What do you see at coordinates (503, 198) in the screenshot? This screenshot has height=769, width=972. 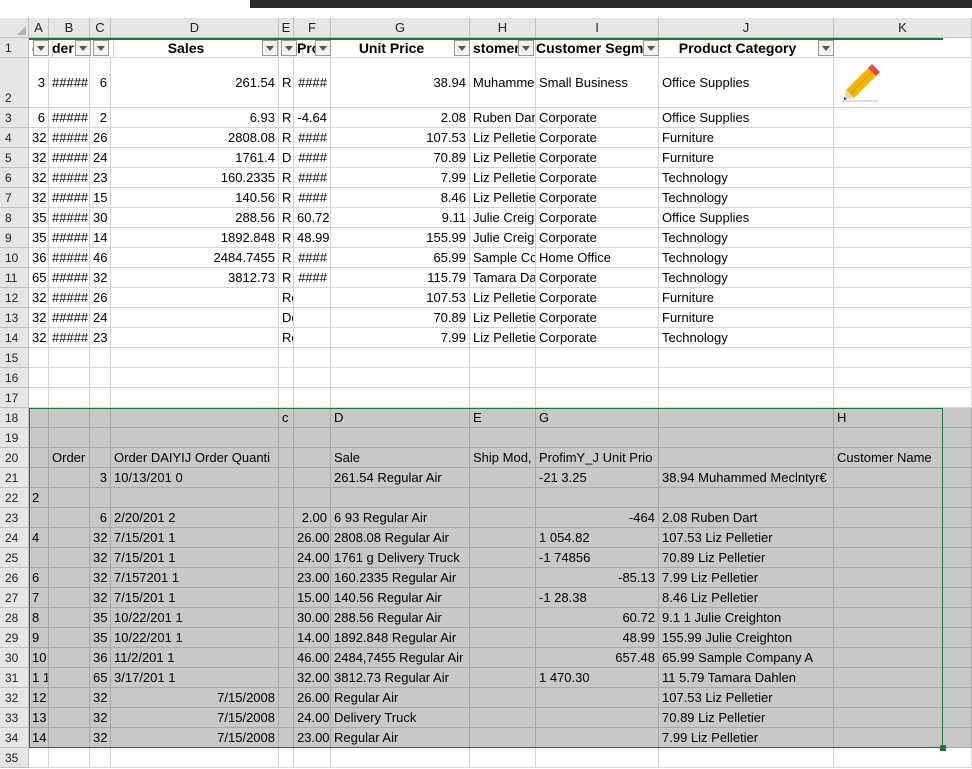 I see `cell: Liz Pelletie` at bounding box center [503, 198].